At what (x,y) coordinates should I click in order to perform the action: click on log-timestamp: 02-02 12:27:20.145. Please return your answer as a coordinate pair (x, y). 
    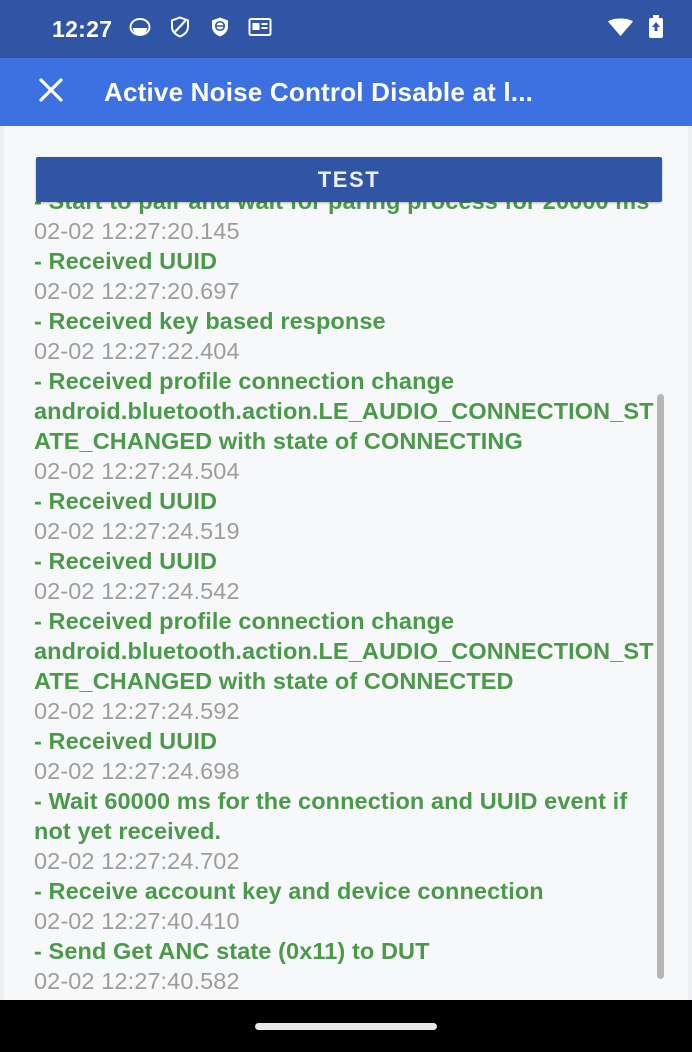
    Looking at the image, I should click on (137, 231).